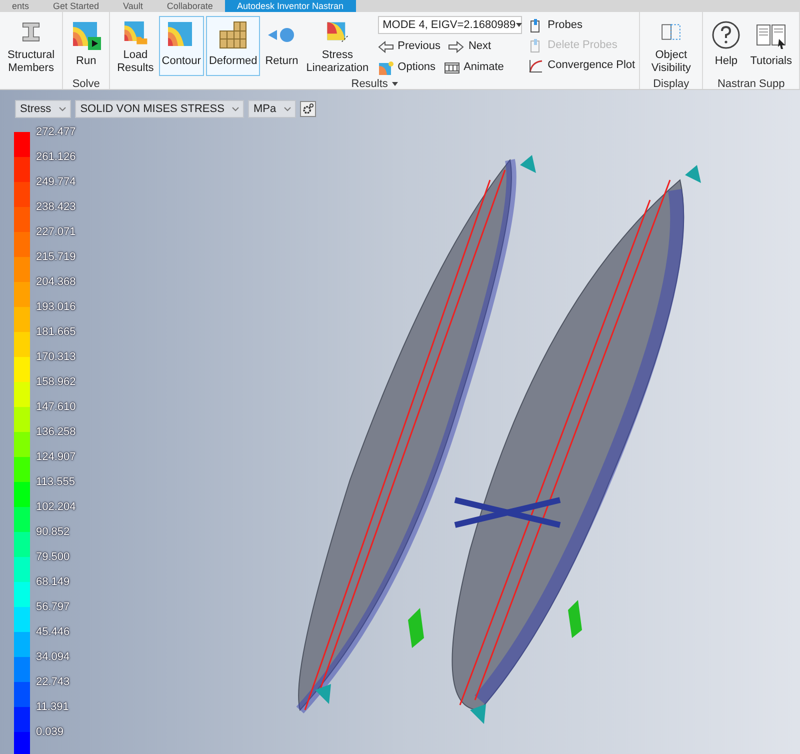  I want to click on ribbon-button: Deformed, so click(233, 46).